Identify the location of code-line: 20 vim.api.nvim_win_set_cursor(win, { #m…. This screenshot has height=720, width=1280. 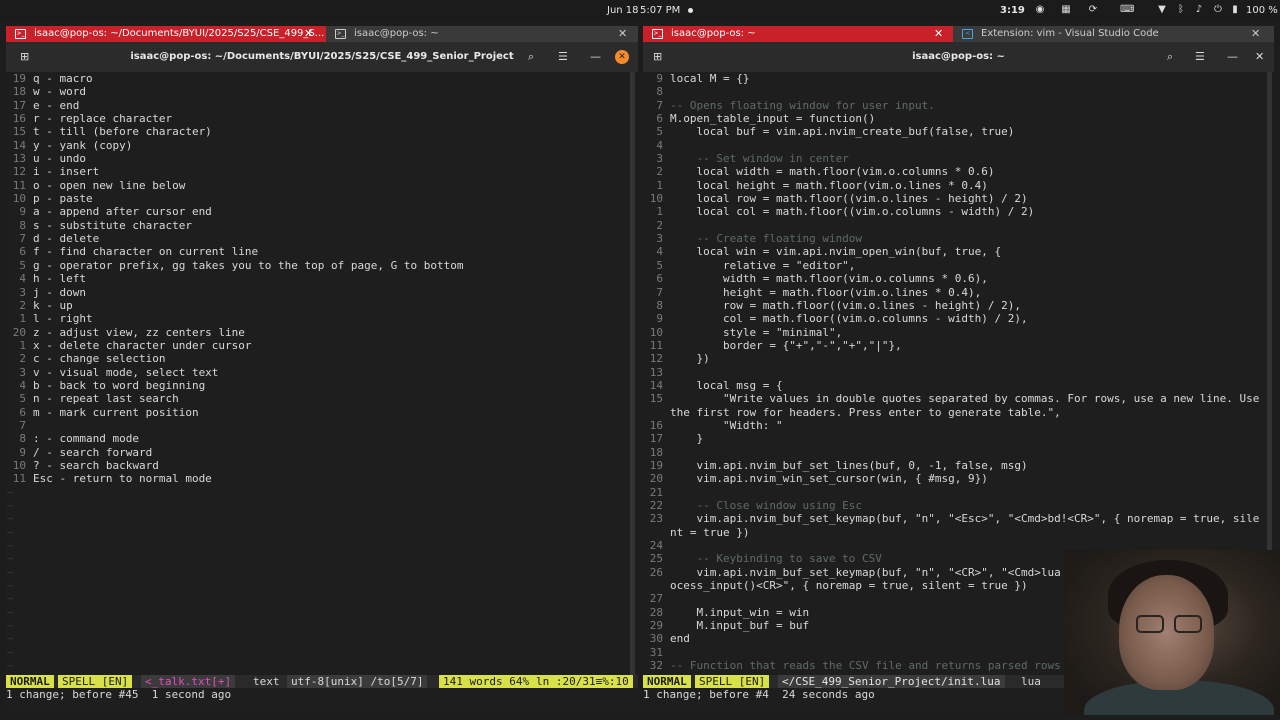
(958, 478).